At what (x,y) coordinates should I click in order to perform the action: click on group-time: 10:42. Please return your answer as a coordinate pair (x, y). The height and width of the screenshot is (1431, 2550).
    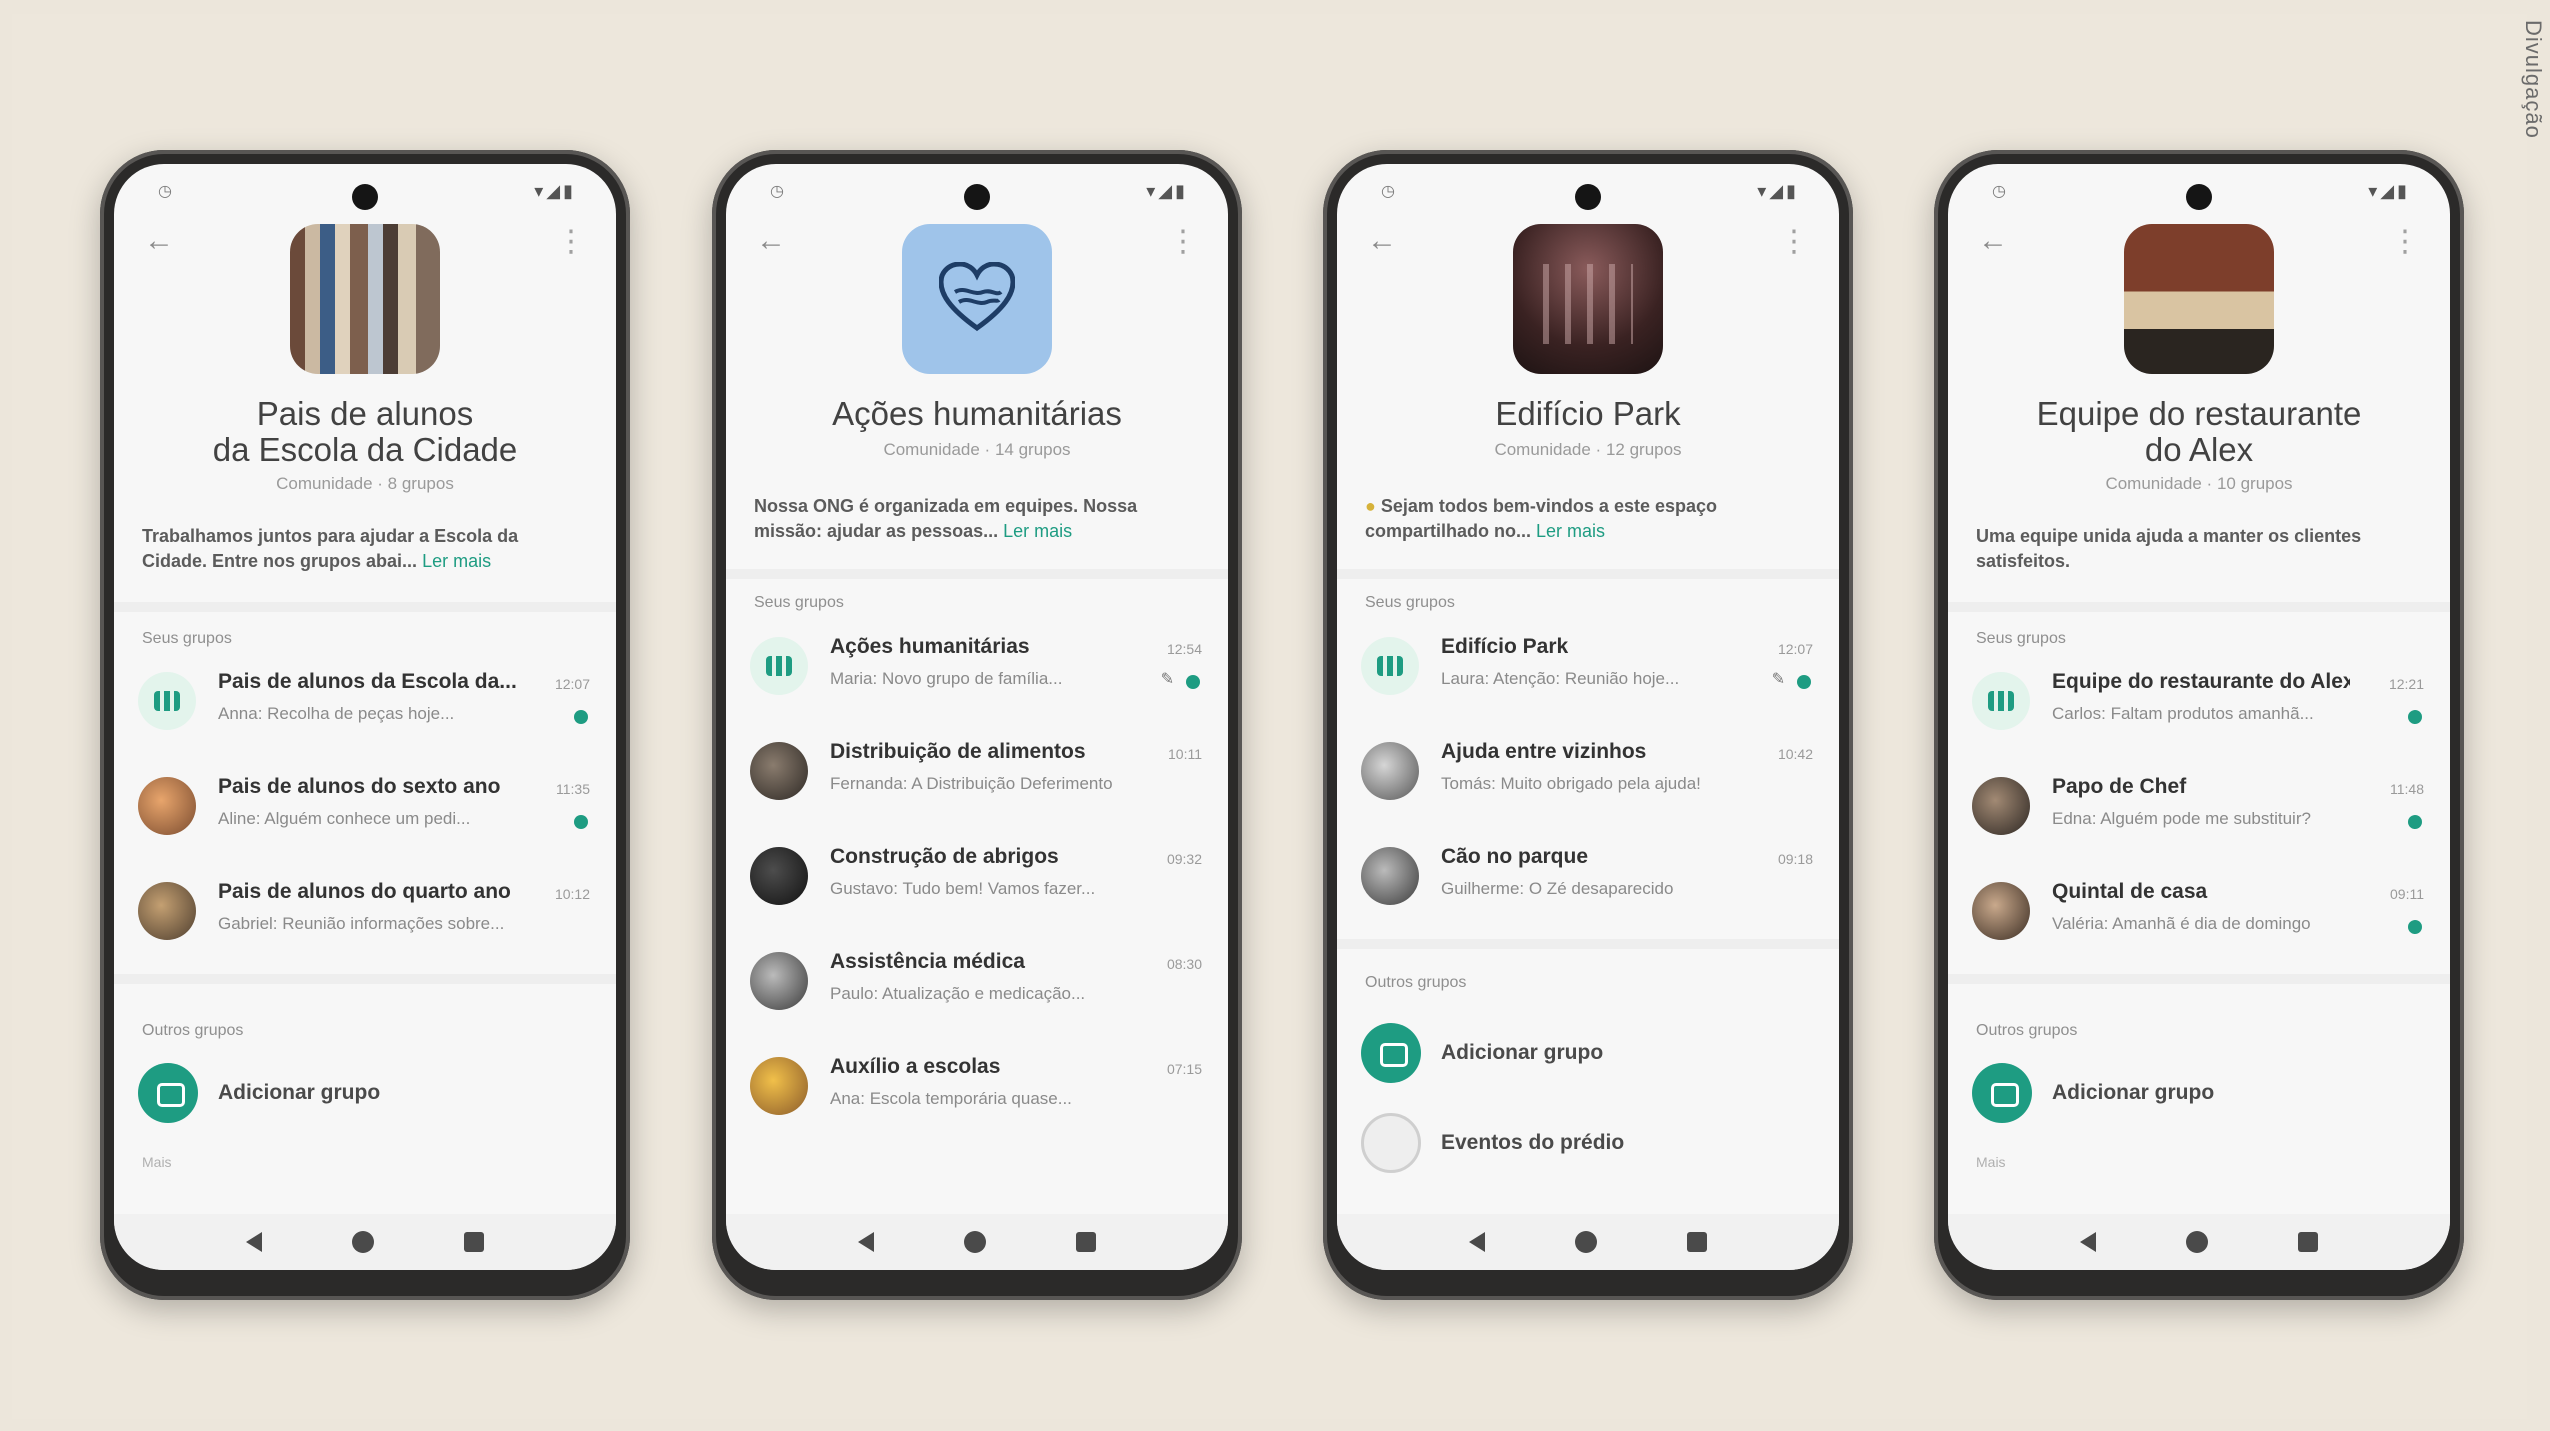
    Looking at the image, I should click on (1795, 754).